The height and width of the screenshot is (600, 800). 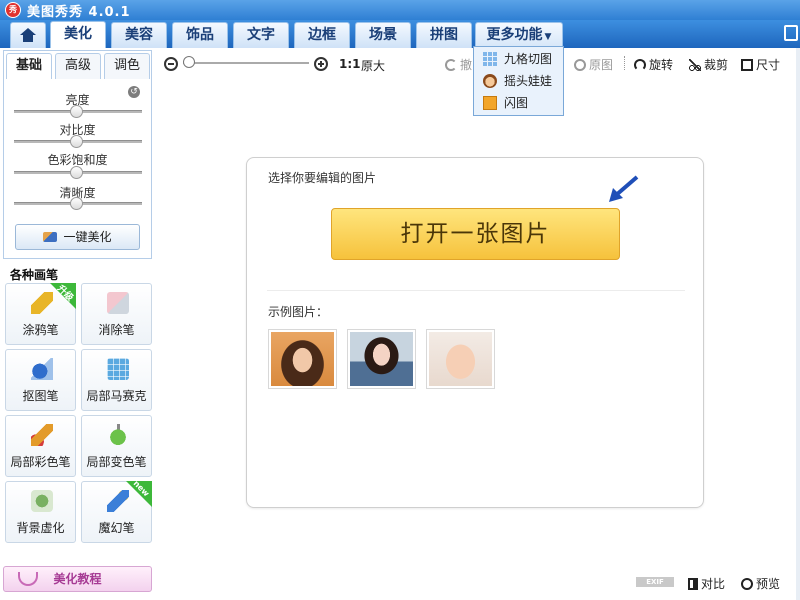 What do you see at coordinates (28, 579) in the screenshot?
I see `hands-icon` at bounding box center [28, 579].